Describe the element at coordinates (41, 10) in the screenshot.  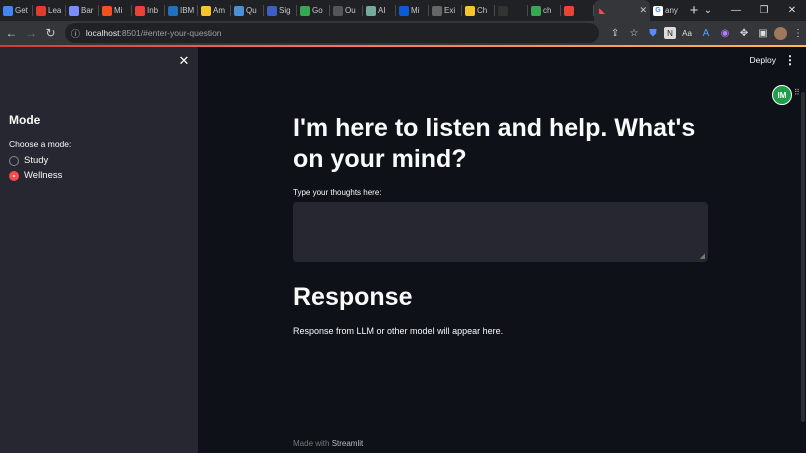
I see `lea-icon` at that location.